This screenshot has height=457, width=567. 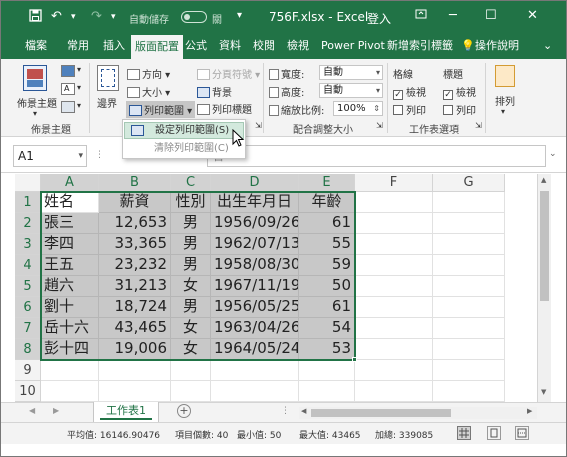 What do you see at coordinates (522, 433) in the screenshot?
I see `page-break-view-icon` at bounding box center [522, 433].